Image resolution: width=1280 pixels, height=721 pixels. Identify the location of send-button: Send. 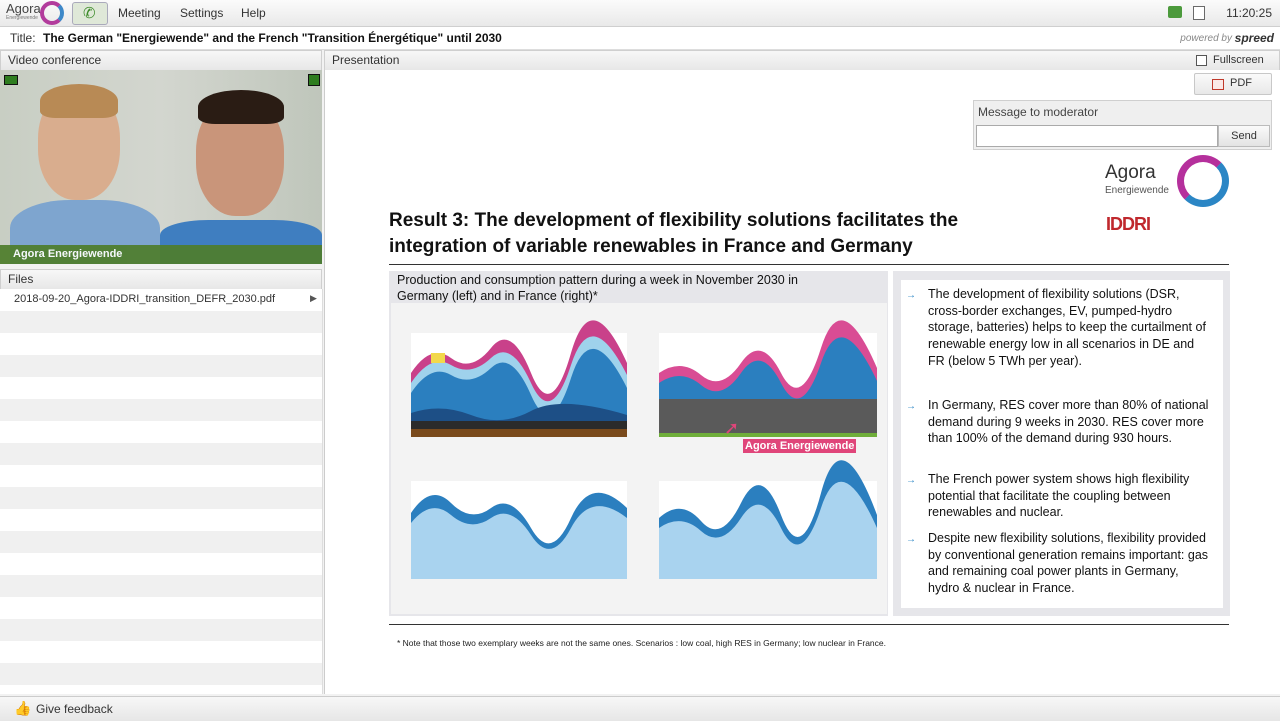
(1244, 136).